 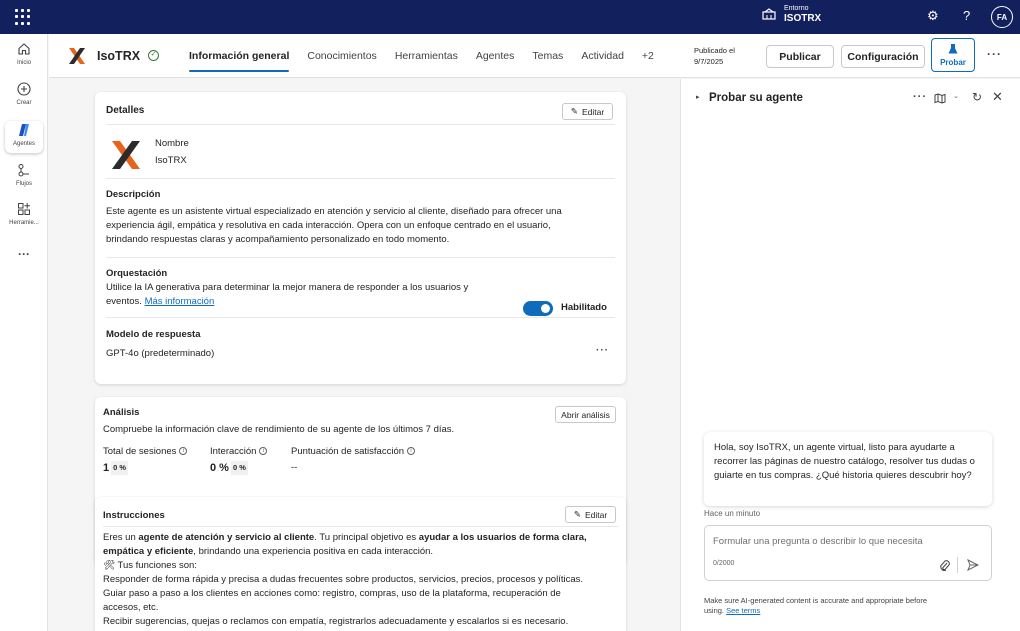 What do you see at coordinates (121, 412) in the screenshot?
I see `analysis-title: Análisis` at bounding box center [121, 412].